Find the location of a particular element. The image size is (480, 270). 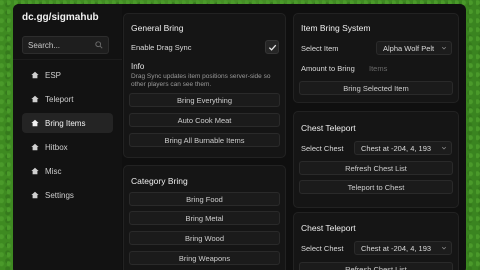

drag-sync-checkbox is located at coordinates (272, 47).